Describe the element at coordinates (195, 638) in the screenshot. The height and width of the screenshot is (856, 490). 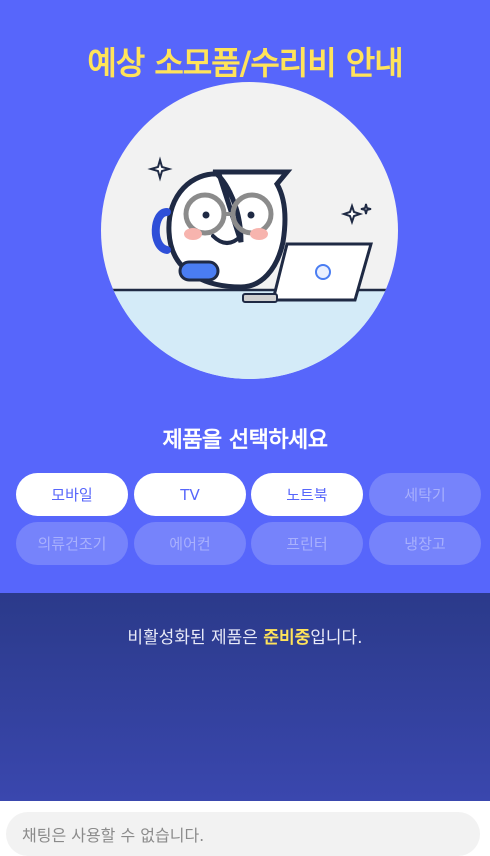
I see `notice-prefix: 비활성화된 제품은` at that location.